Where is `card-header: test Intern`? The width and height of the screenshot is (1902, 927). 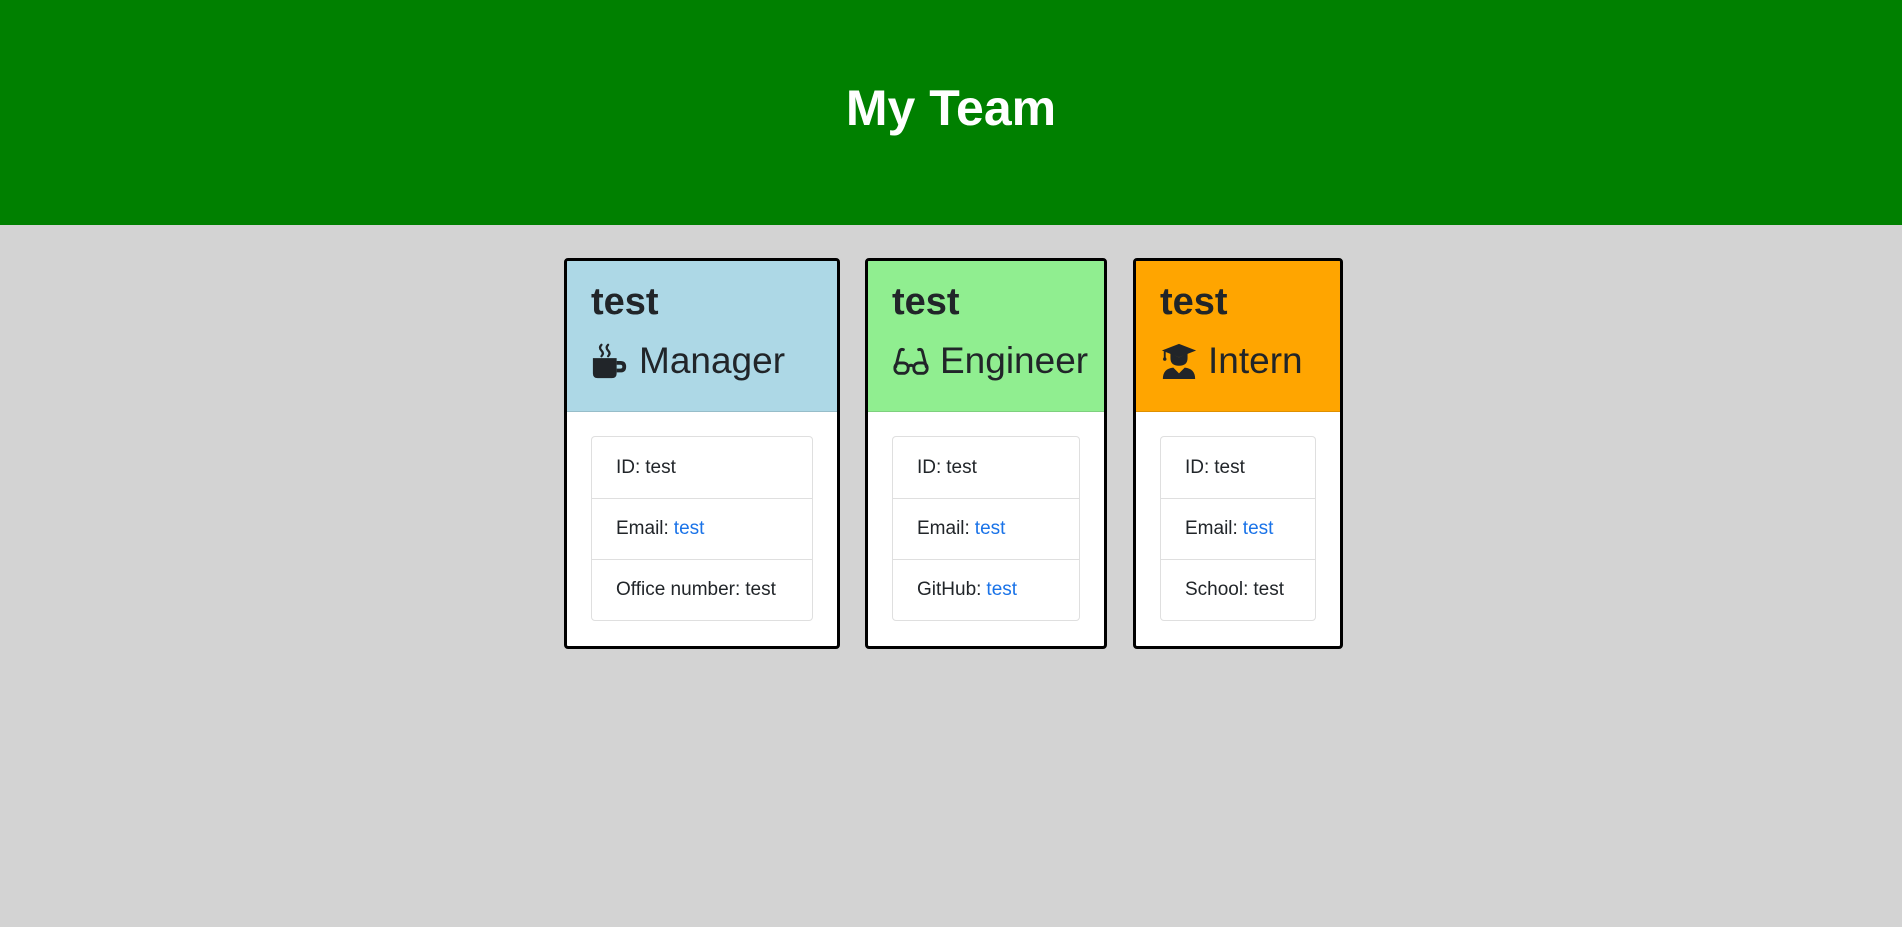 card-header: test Intern is located at coordinates (1238, 336).